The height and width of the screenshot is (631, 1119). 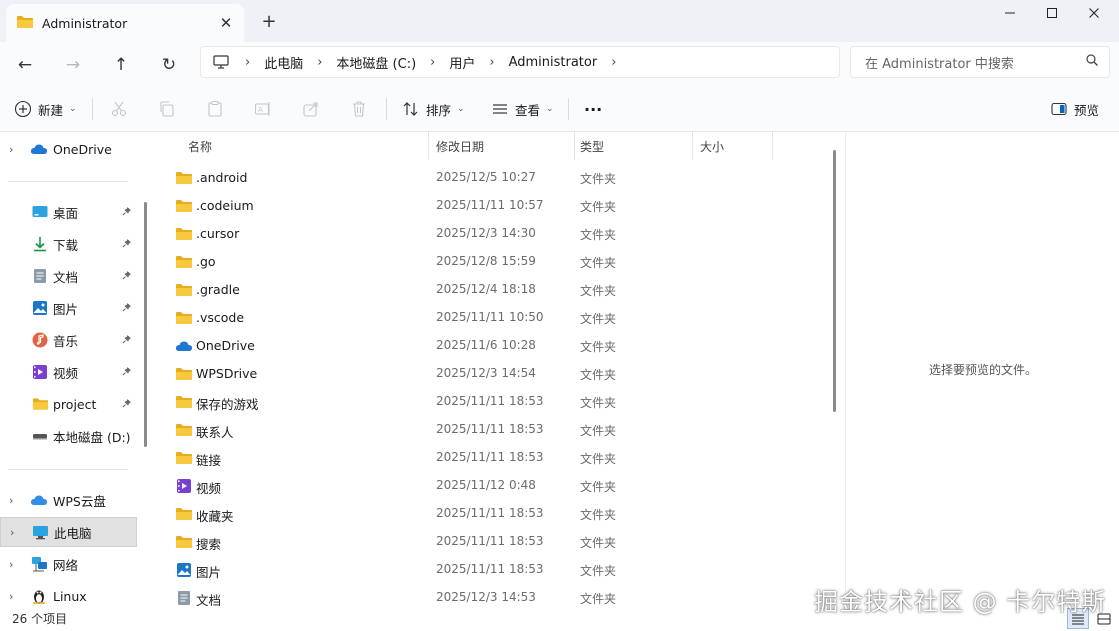 What do you see at coordinates (68, 308) in the screenshot?
I see `sidebar-item-pictures: 图片` at bounding box center [68, 308].